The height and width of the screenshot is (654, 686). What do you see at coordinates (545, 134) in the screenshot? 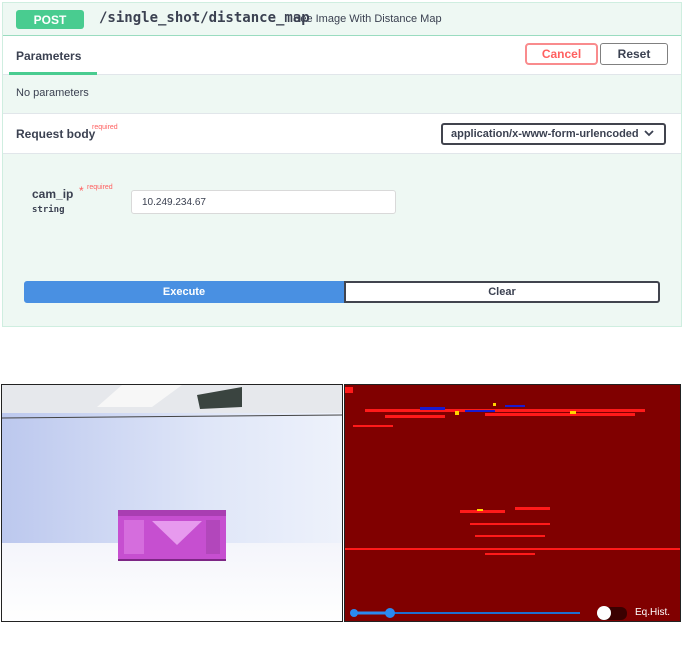
I see `content-type-value: application/x-www-form-urlencoded` at bounding box center [545, 134].